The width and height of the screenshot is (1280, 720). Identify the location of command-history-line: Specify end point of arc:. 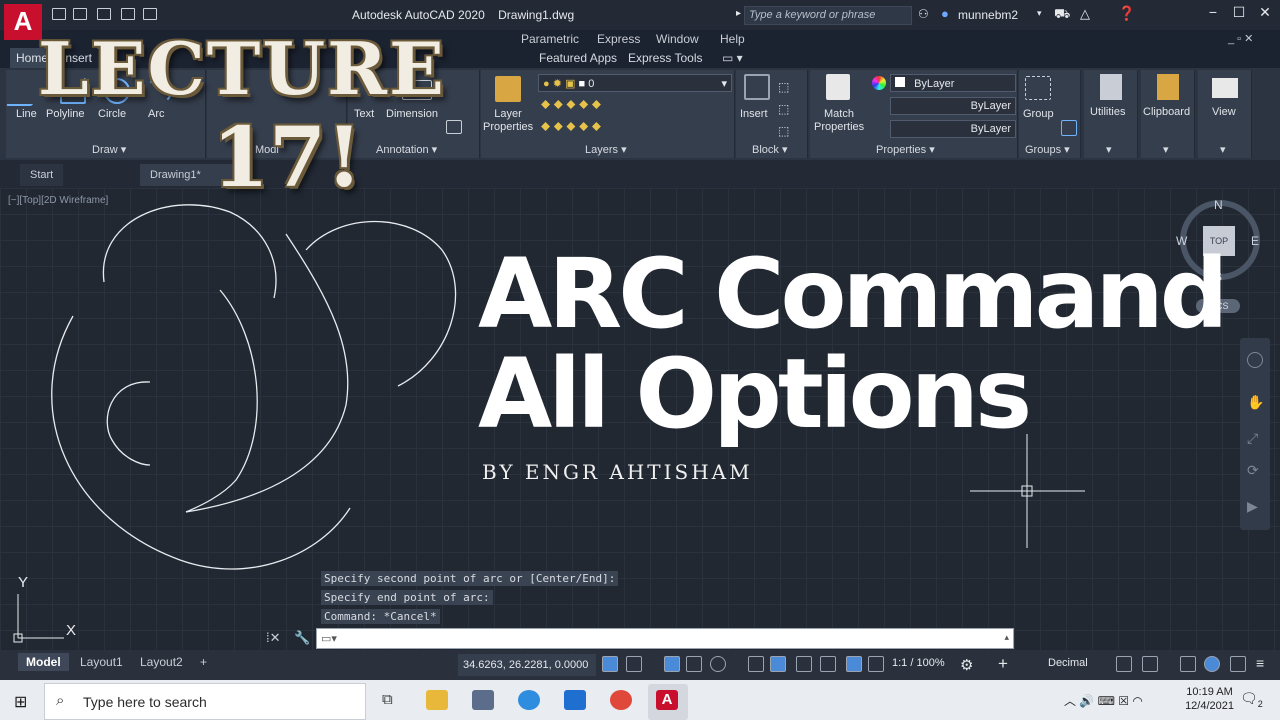
(407, 597).